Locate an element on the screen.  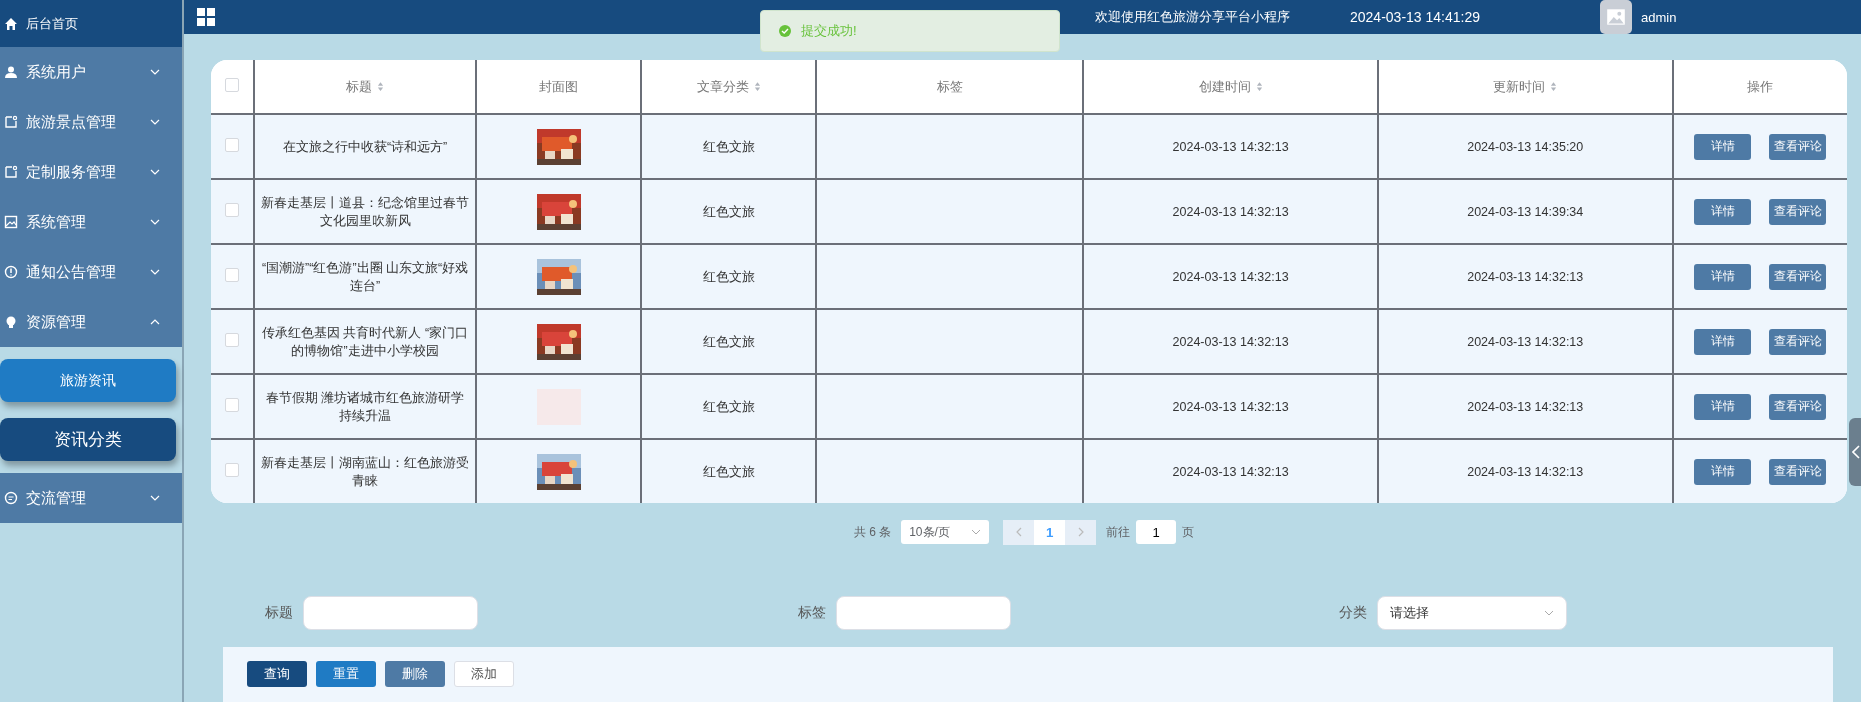
datetime: 2024-03-13 14:41:29 is located at coordinates (1415, 17).